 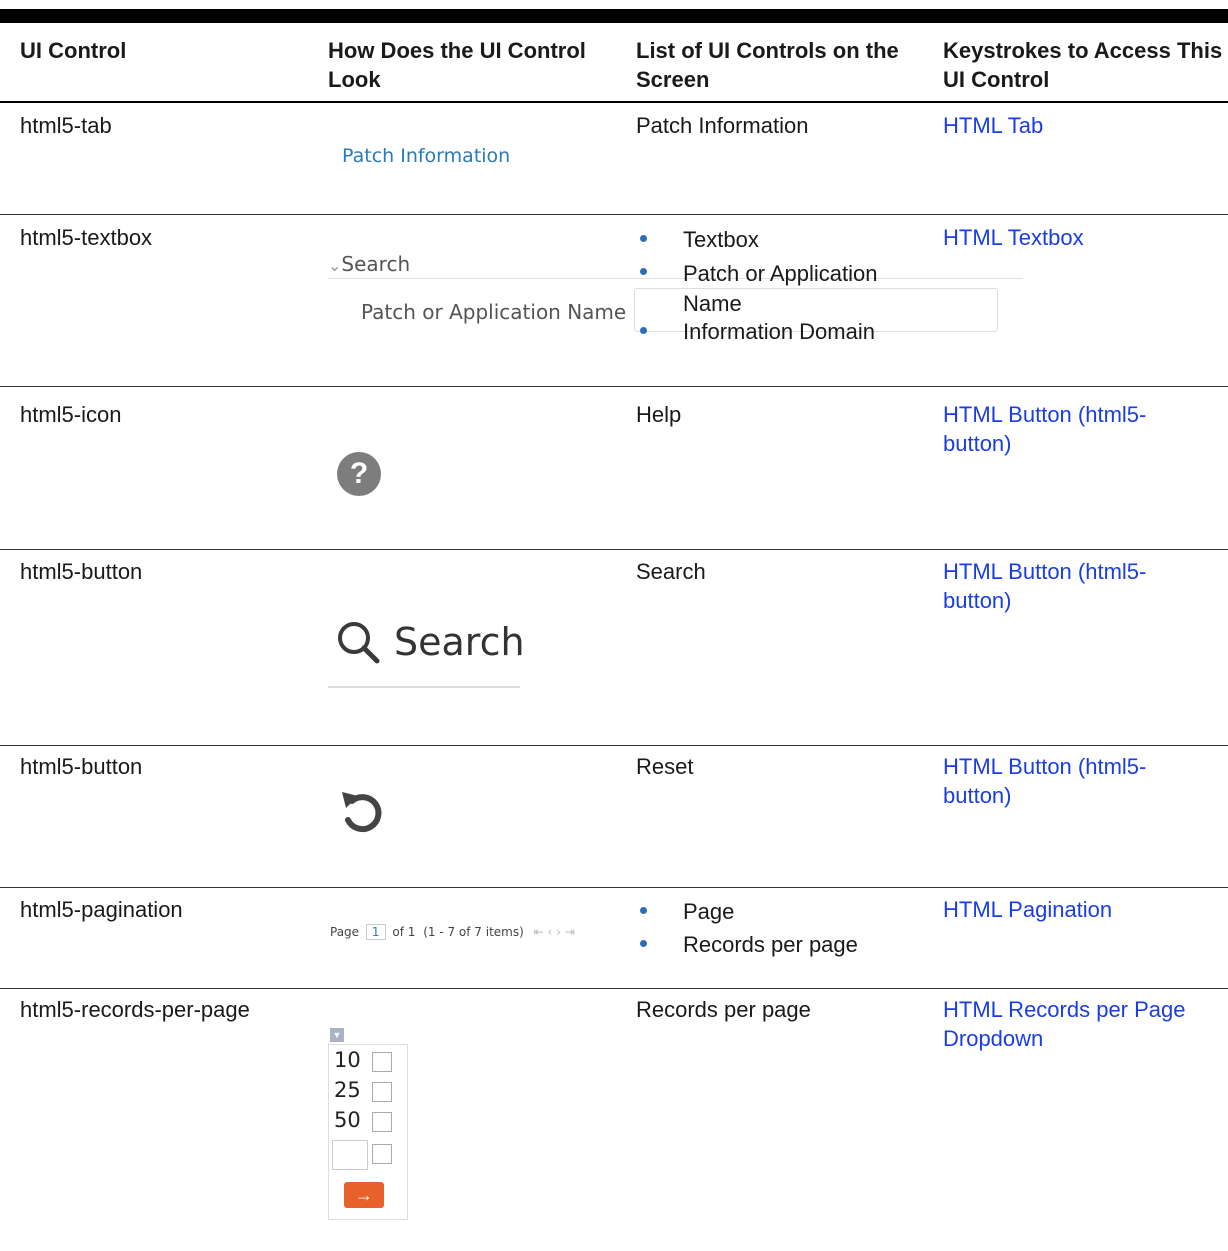 What do you see at coordinates (337, 1035) in the screenshot?
I see `dropdown-toggle-icon: ▼` at bounding box center [337, 1035].